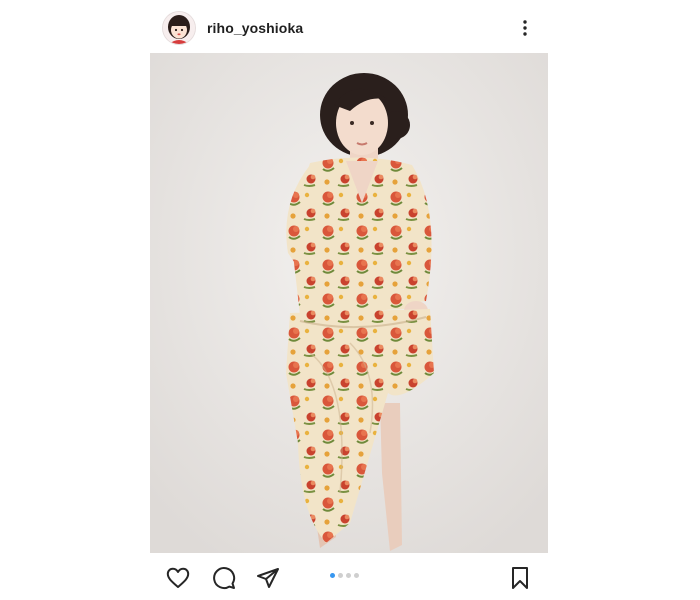 The height and width of the screenshot is (600, 700). I want to click on bookmark-icon, so click(520, 578).